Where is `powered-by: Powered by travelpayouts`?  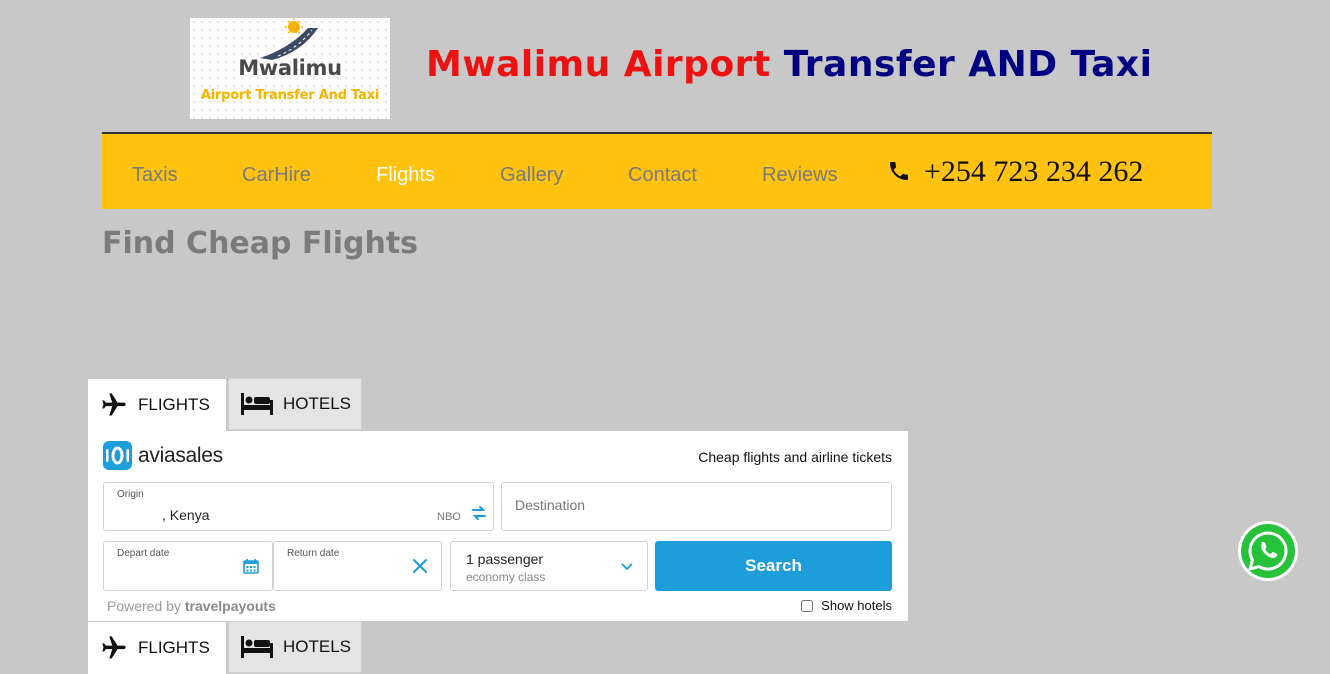
powered-by: Powered by travelpayouts is located at coordinates (191, 606).